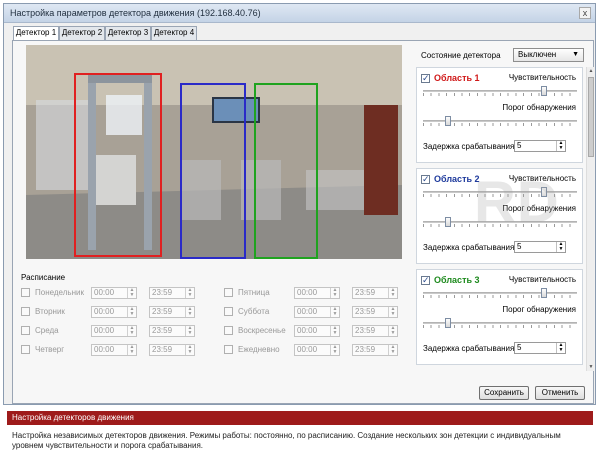 This screenshot has width=600, height=461. I want to click on schedule-row: Среда 00:00 ▲ ▼ 23:59 ▲ ▼, so click(111, 331).